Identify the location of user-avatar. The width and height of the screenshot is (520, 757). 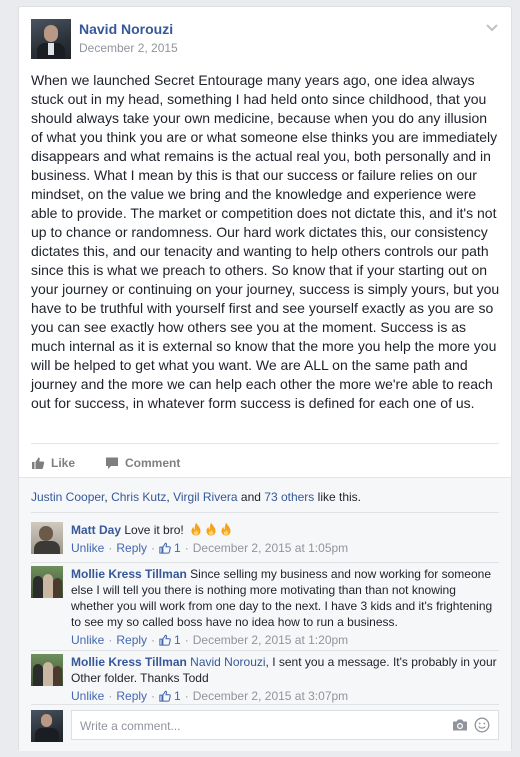
(47, 726).